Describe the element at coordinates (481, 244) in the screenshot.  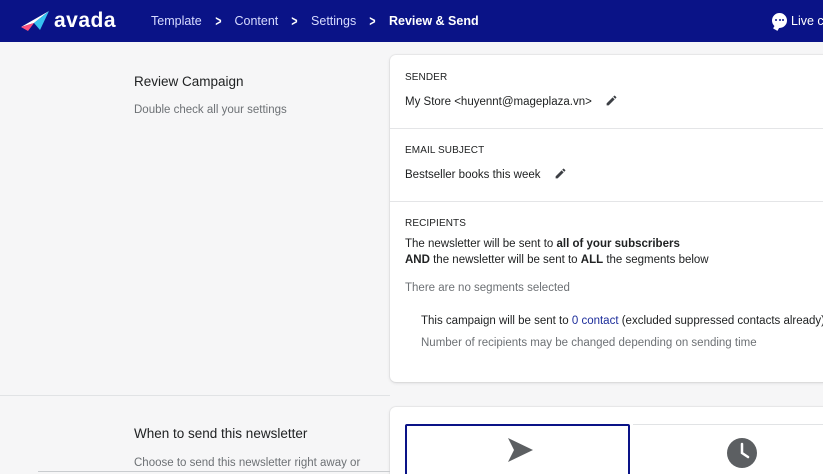
I see `recipients-line-1-text: The newsletter will be sent to` at that location.